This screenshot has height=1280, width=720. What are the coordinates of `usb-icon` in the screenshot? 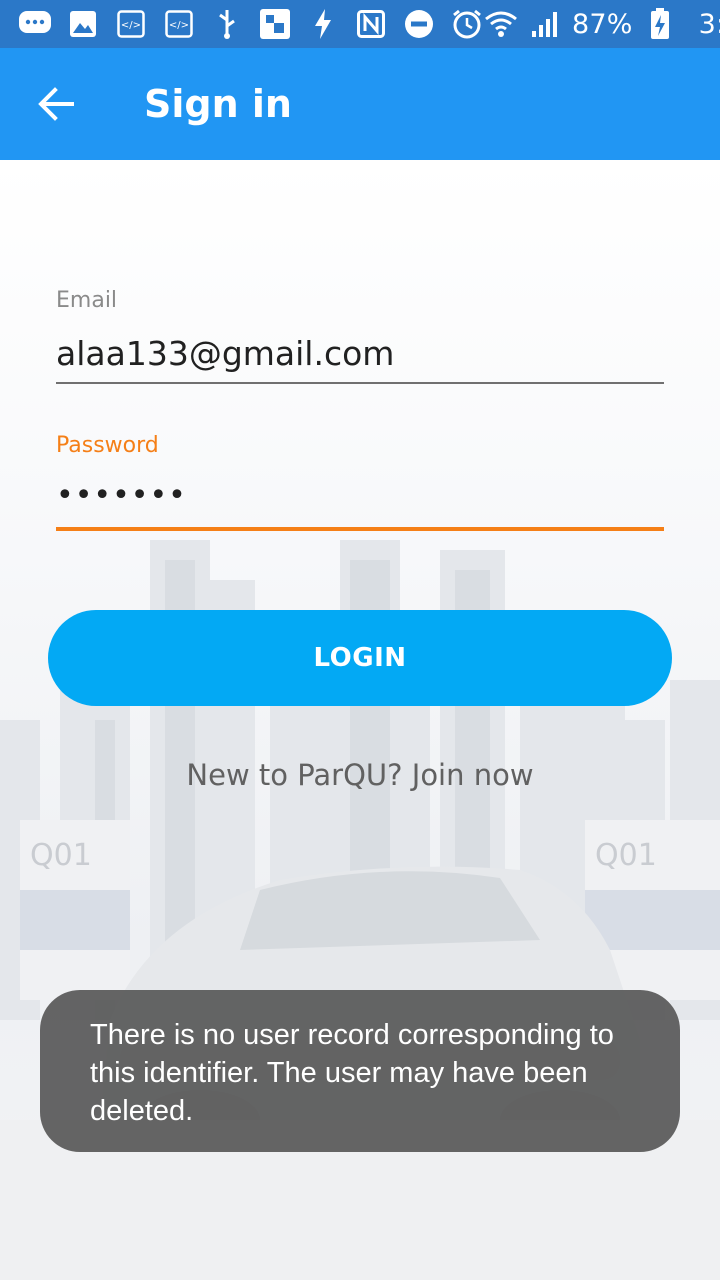 It's located at (227, 24).